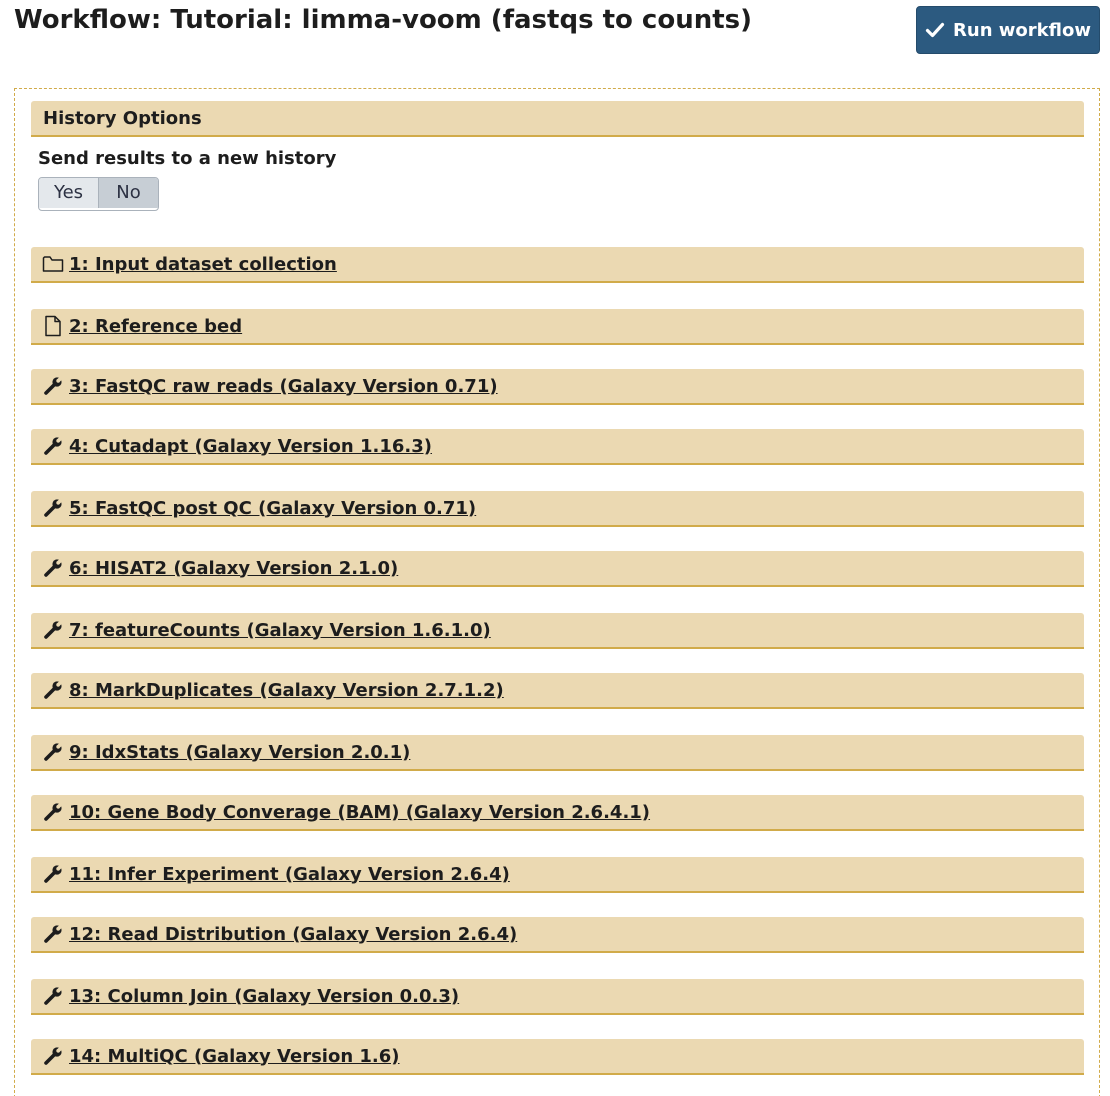 This screenshot has width=1110, height=1096. Describe the element at coordinates (203, 264) in the screenshot. I see `workflow-step-link: 1: Input dataset collection` at that location.